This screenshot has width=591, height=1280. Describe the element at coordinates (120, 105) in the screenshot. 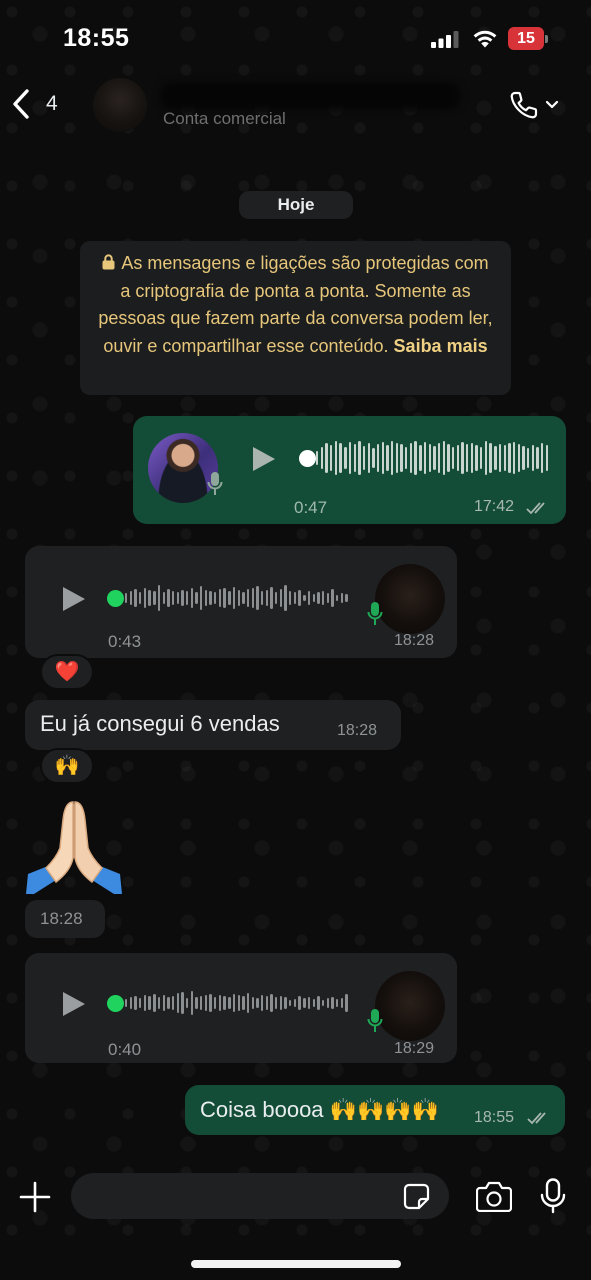

I see `contact-avatar` at that location.